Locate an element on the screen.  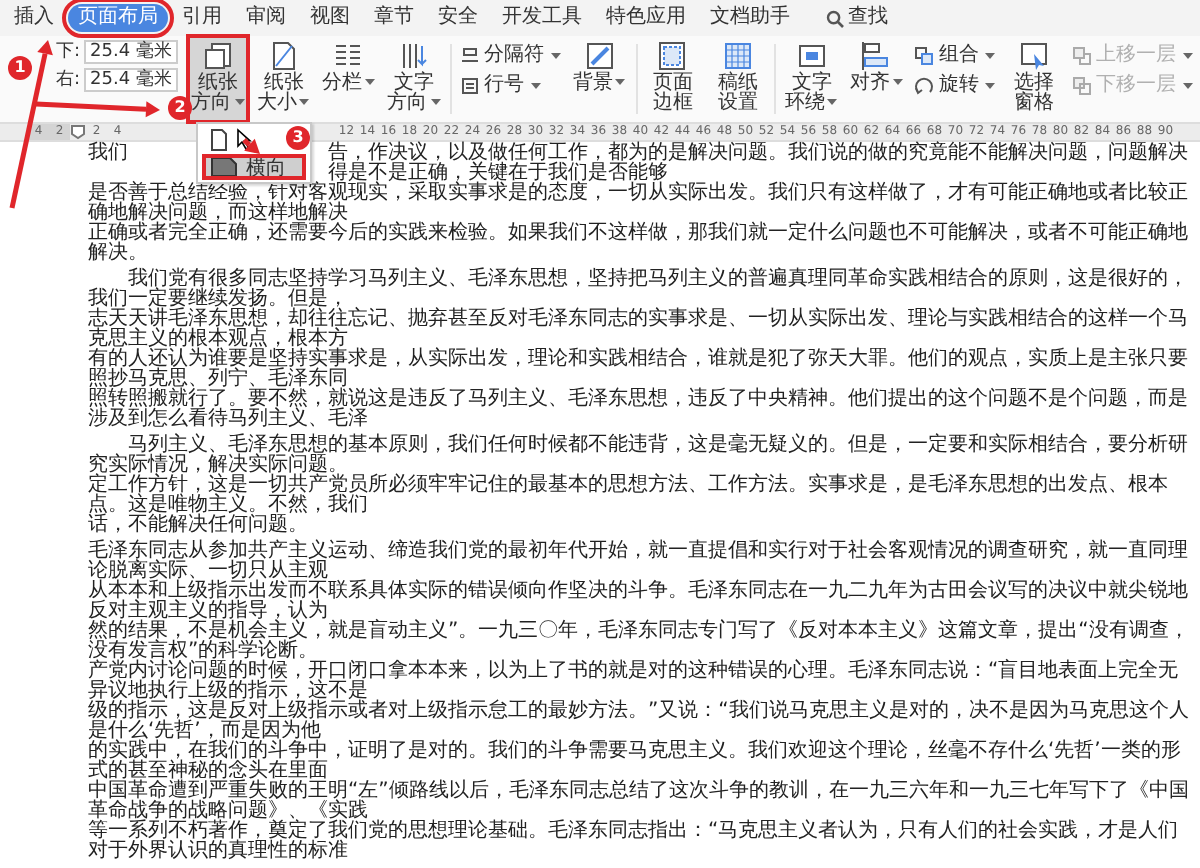
margin-label: 下: is located at coordinates (68, 52).